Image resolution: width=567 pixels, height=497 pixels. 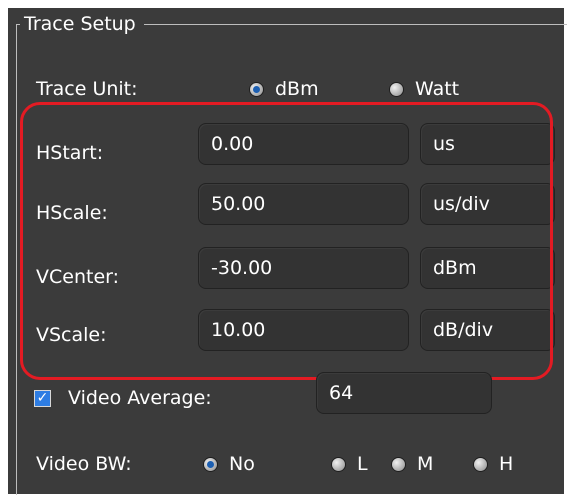 I want to click on video-average-label: Video Average:, so click(x=140, y=398).